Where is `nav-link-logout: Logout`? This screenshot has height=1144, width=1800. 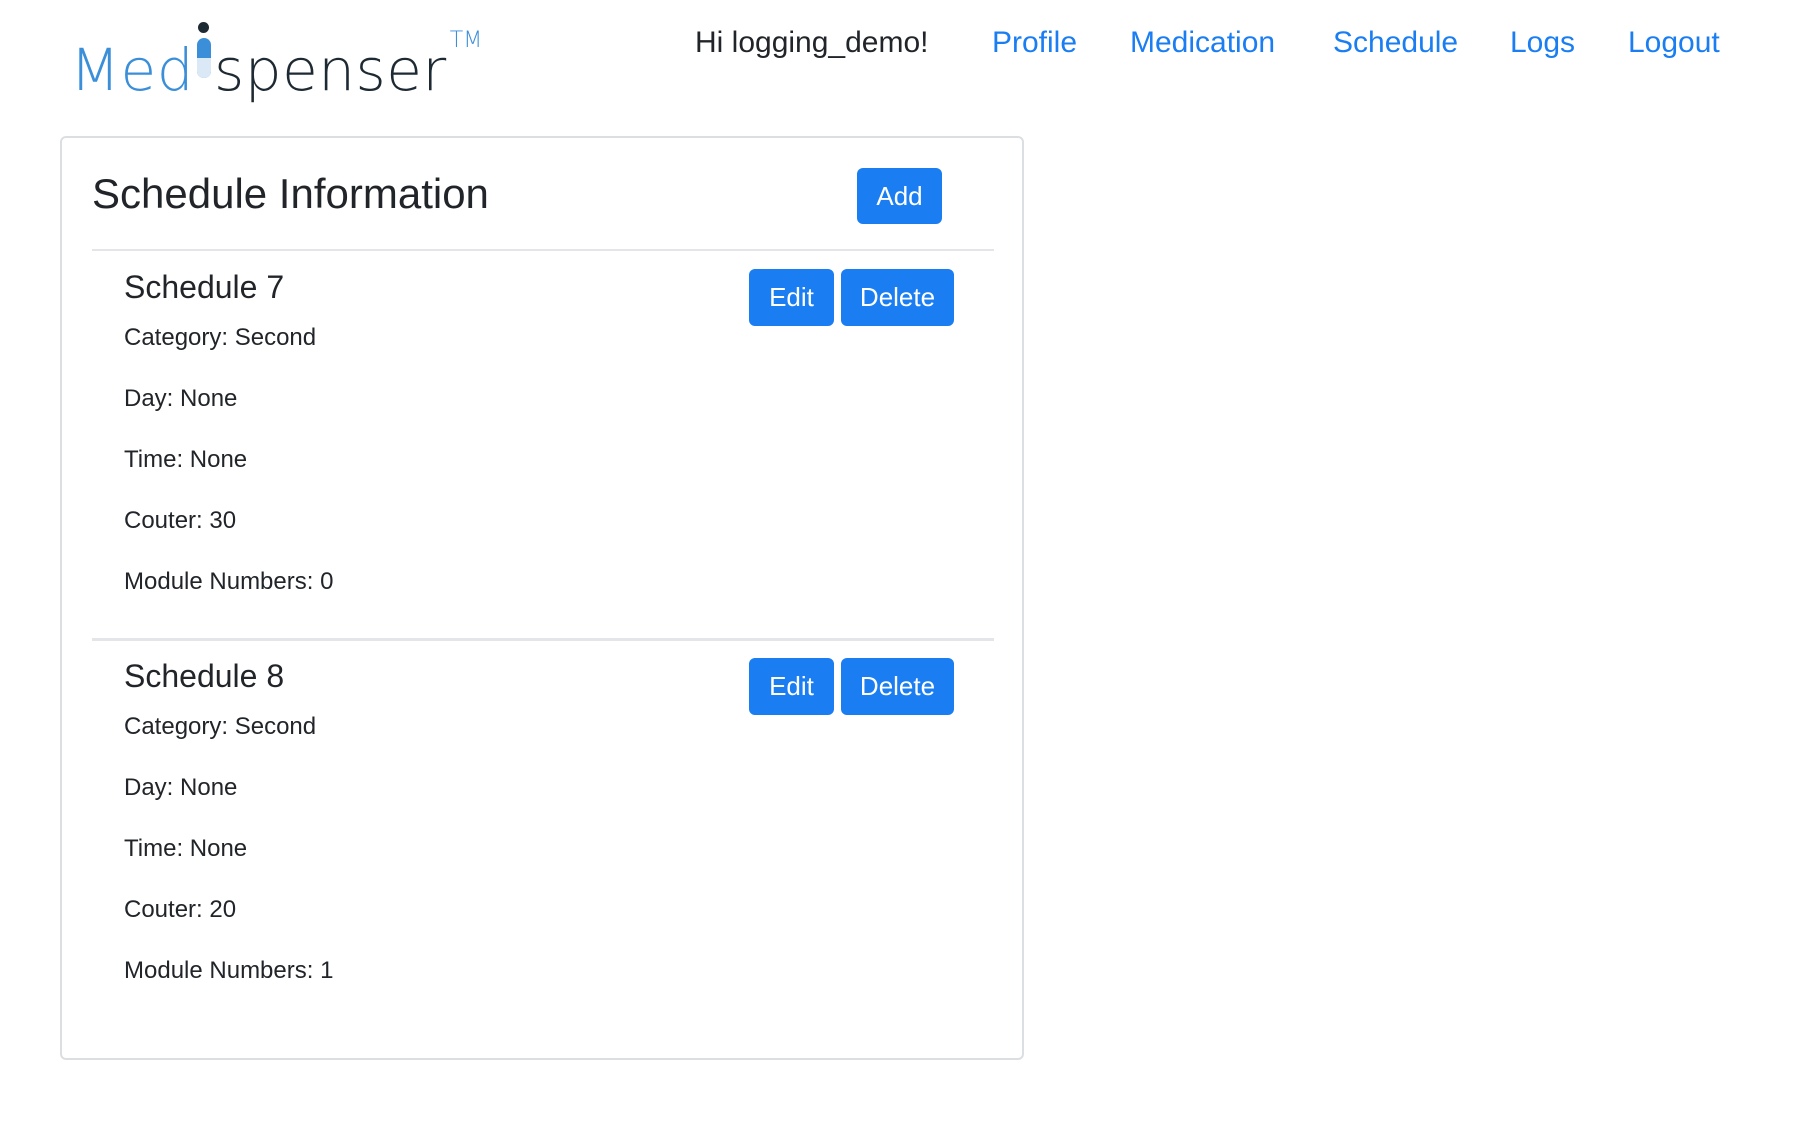 nav-link-logout: Logout is located at coordinates (1674, 43).